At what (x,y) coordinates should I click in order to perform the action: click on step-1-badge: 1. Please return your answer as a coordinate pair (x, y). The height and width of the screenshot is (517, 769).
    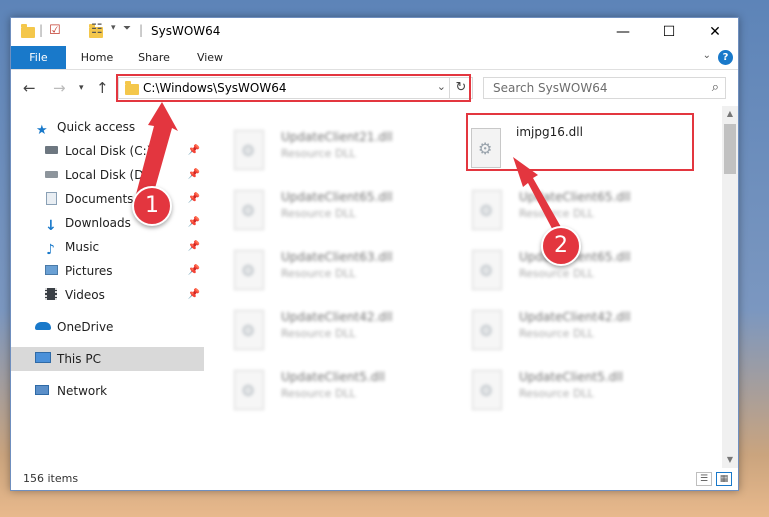
    Looking at the image, I should click on (152, 206).